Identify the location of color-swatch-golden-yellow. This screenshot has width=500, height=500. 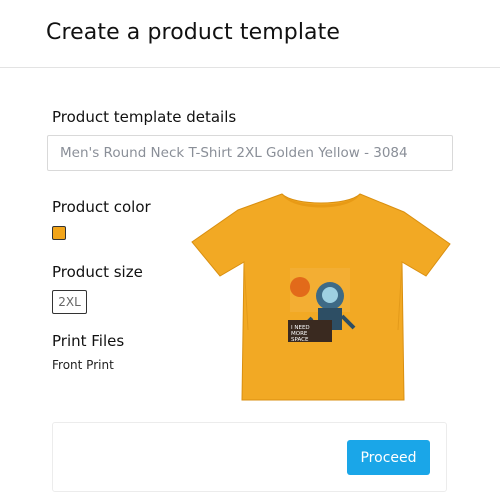
(59, 233).